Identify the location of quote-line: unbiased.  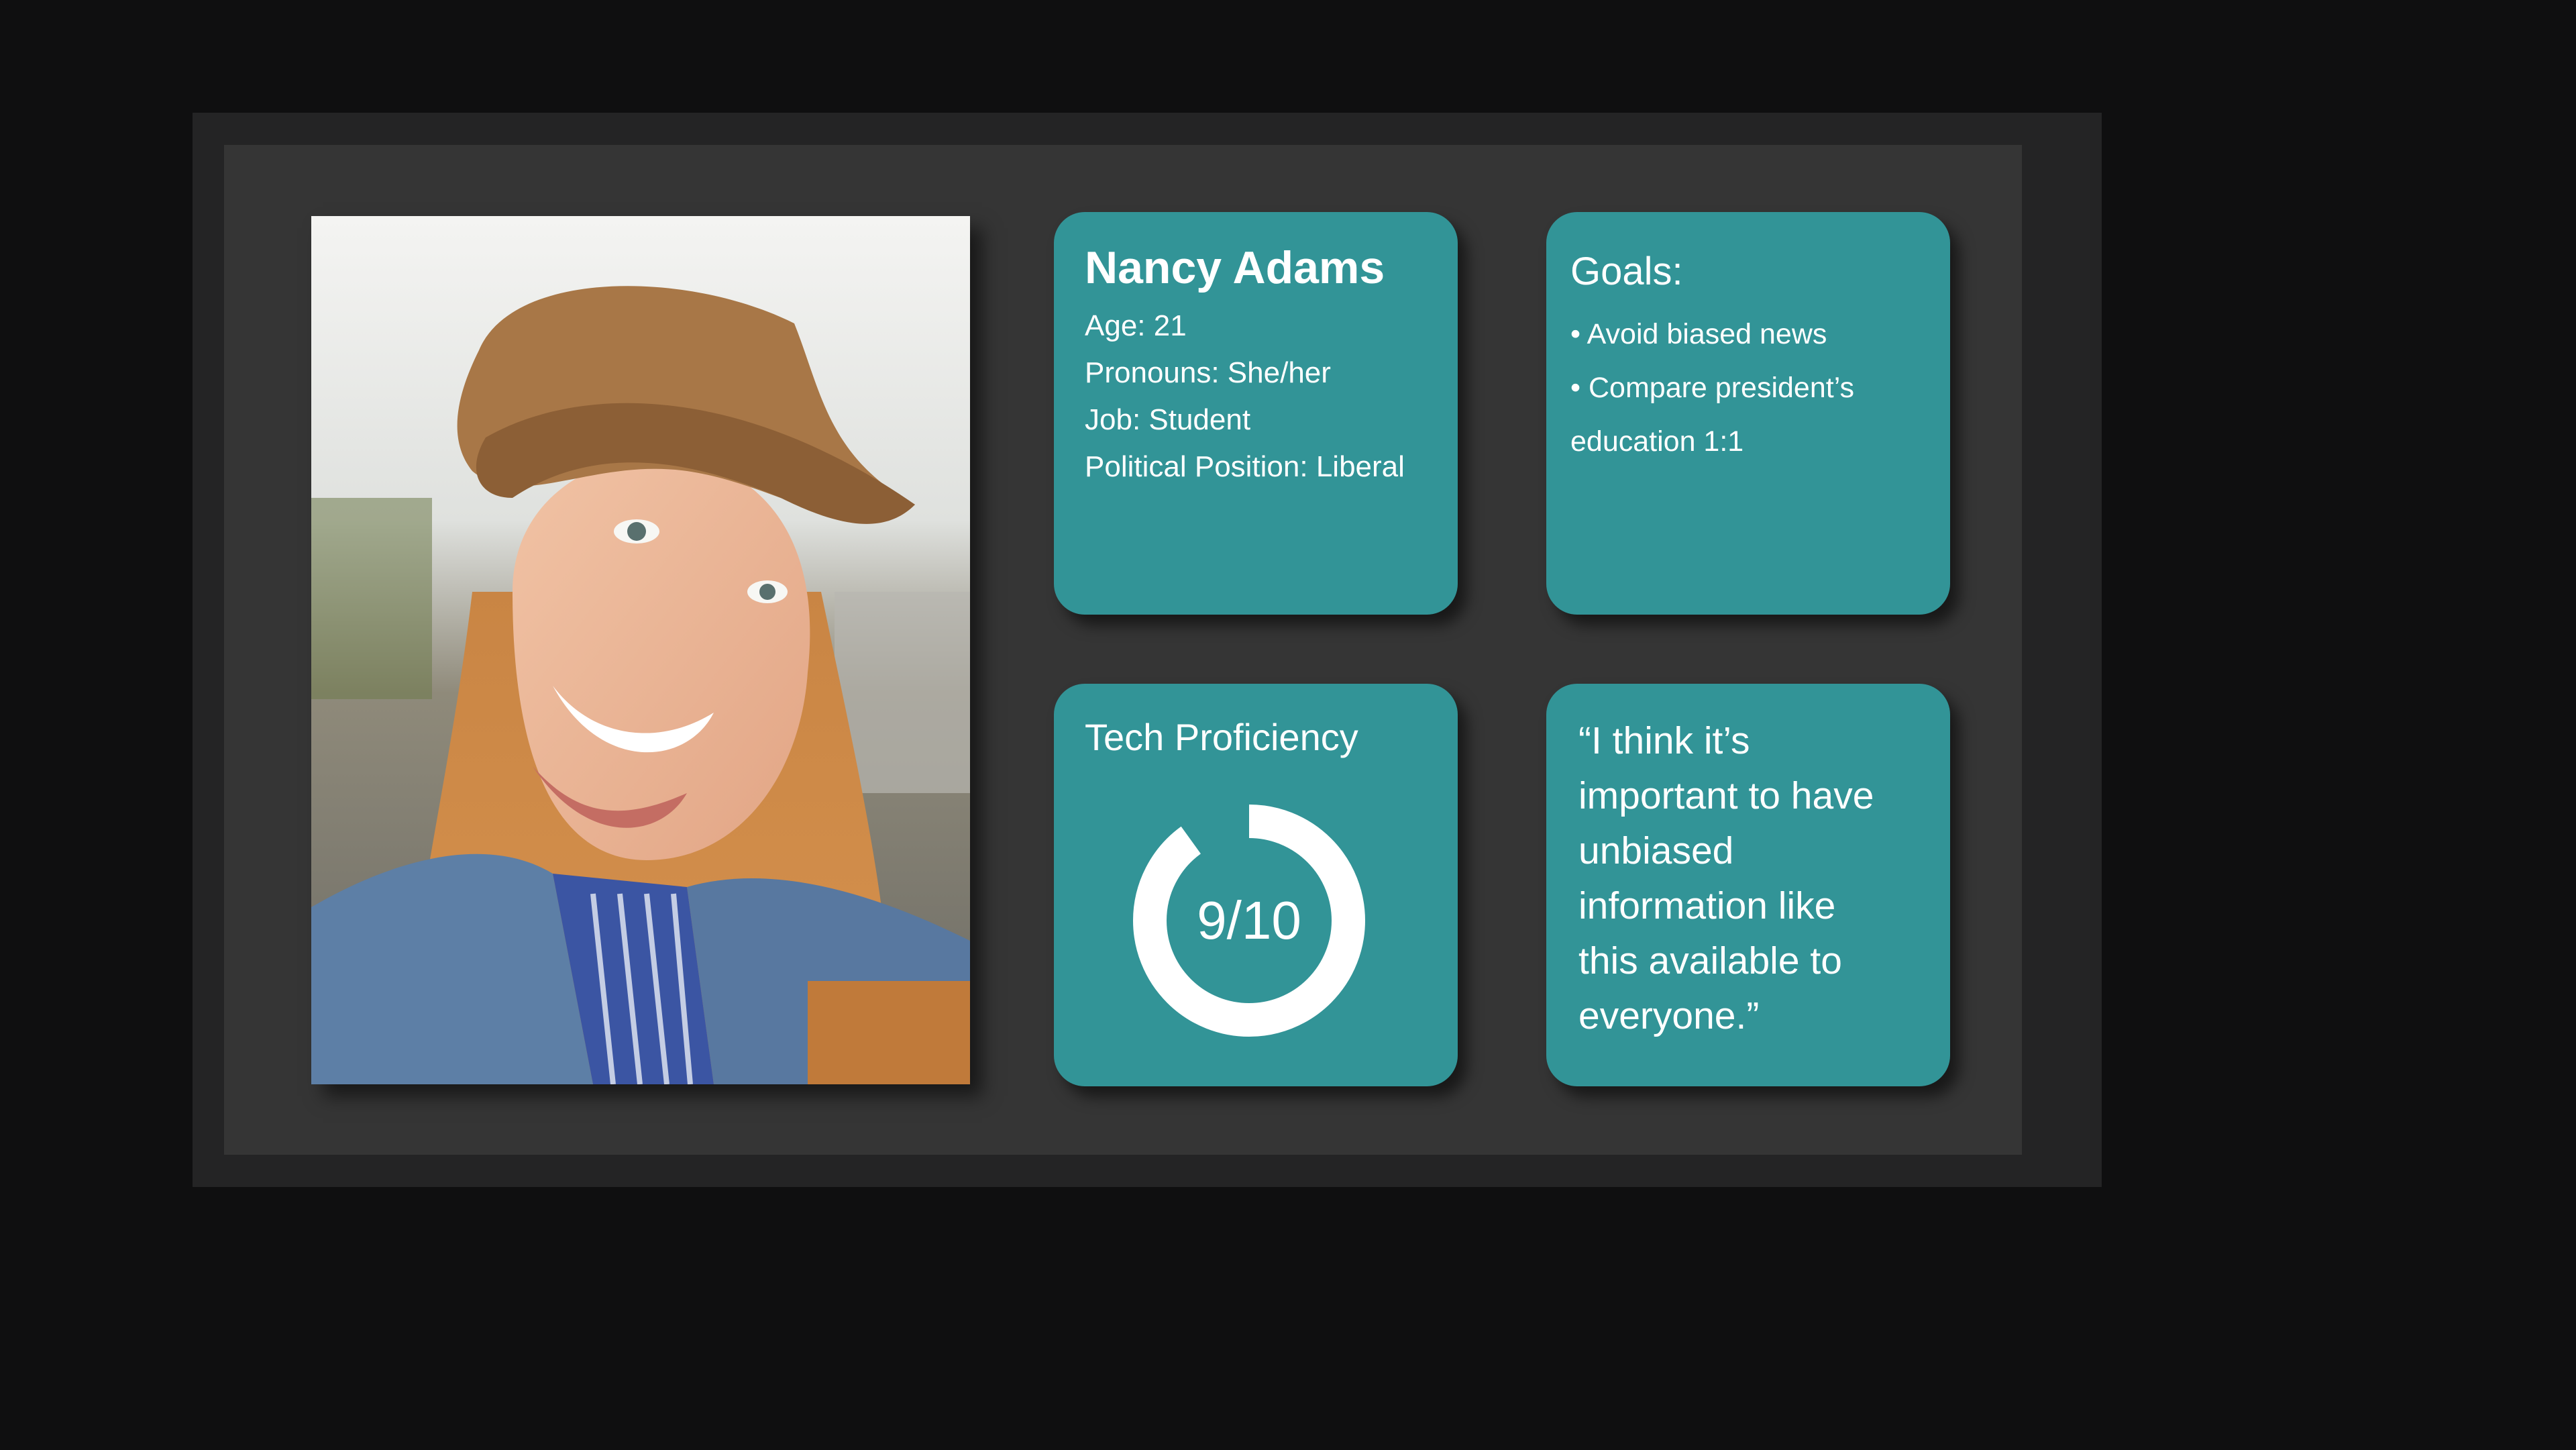
(1656, 851).